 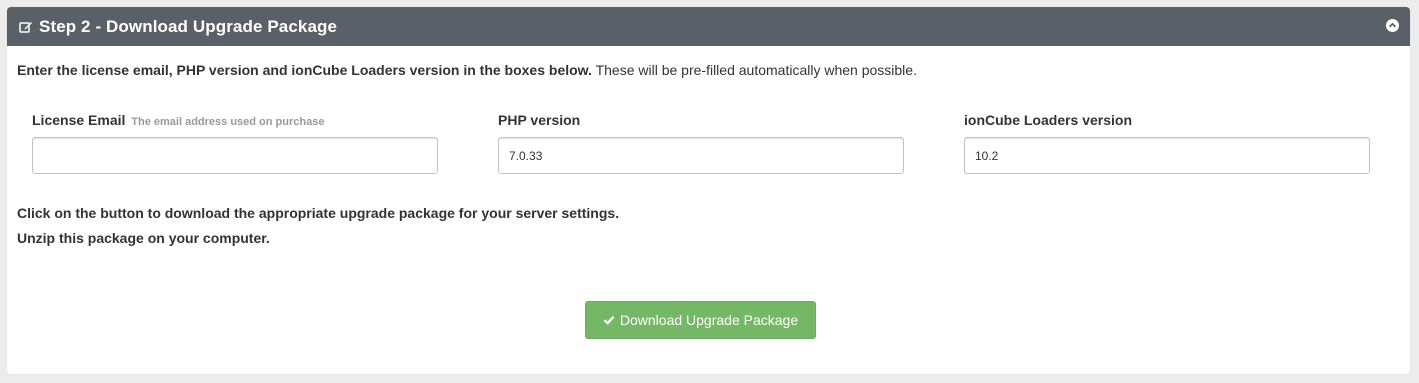 I want to click on license-email-label-text: License Email, so click(x=79, y=120).